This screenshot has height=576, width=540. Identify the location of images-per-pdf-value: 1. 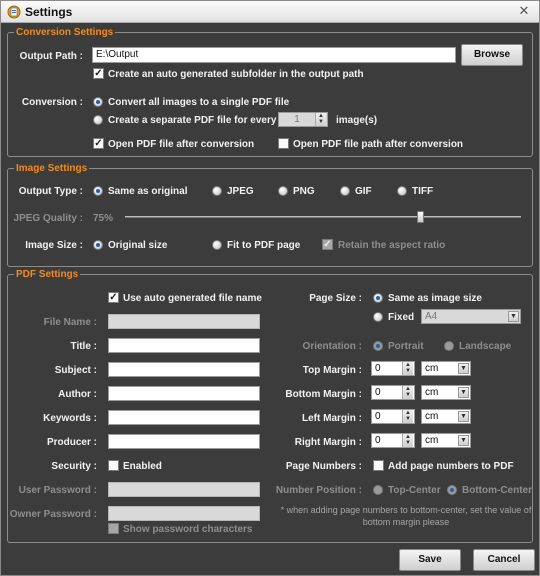
(297, 119).